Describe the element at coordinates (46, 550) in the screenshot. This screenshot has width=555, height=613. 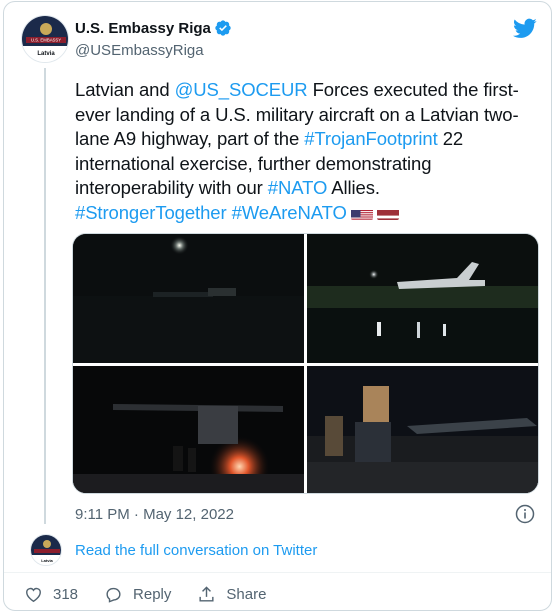
I see `avatar-small: Latvia` at that location.